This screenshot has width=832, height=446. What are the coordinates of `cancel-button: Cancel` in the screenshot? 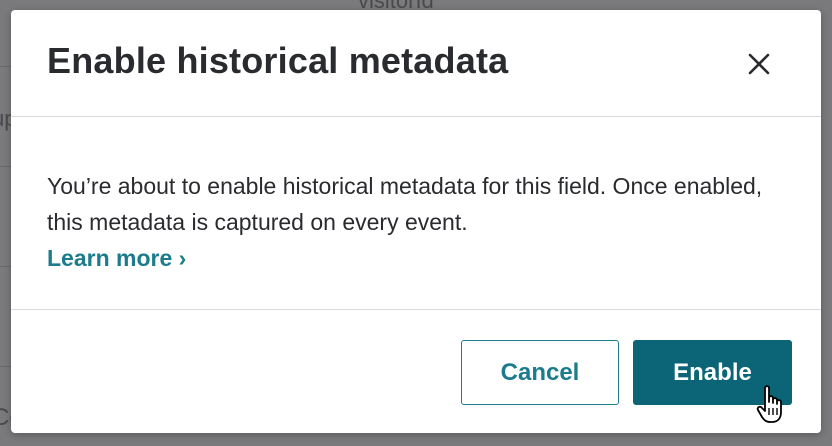 It's located at (540, 372).